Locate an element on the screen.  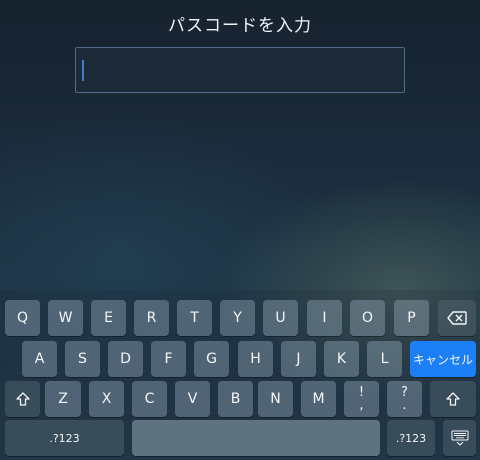
key-b: B is located at coordinates (235, 399).